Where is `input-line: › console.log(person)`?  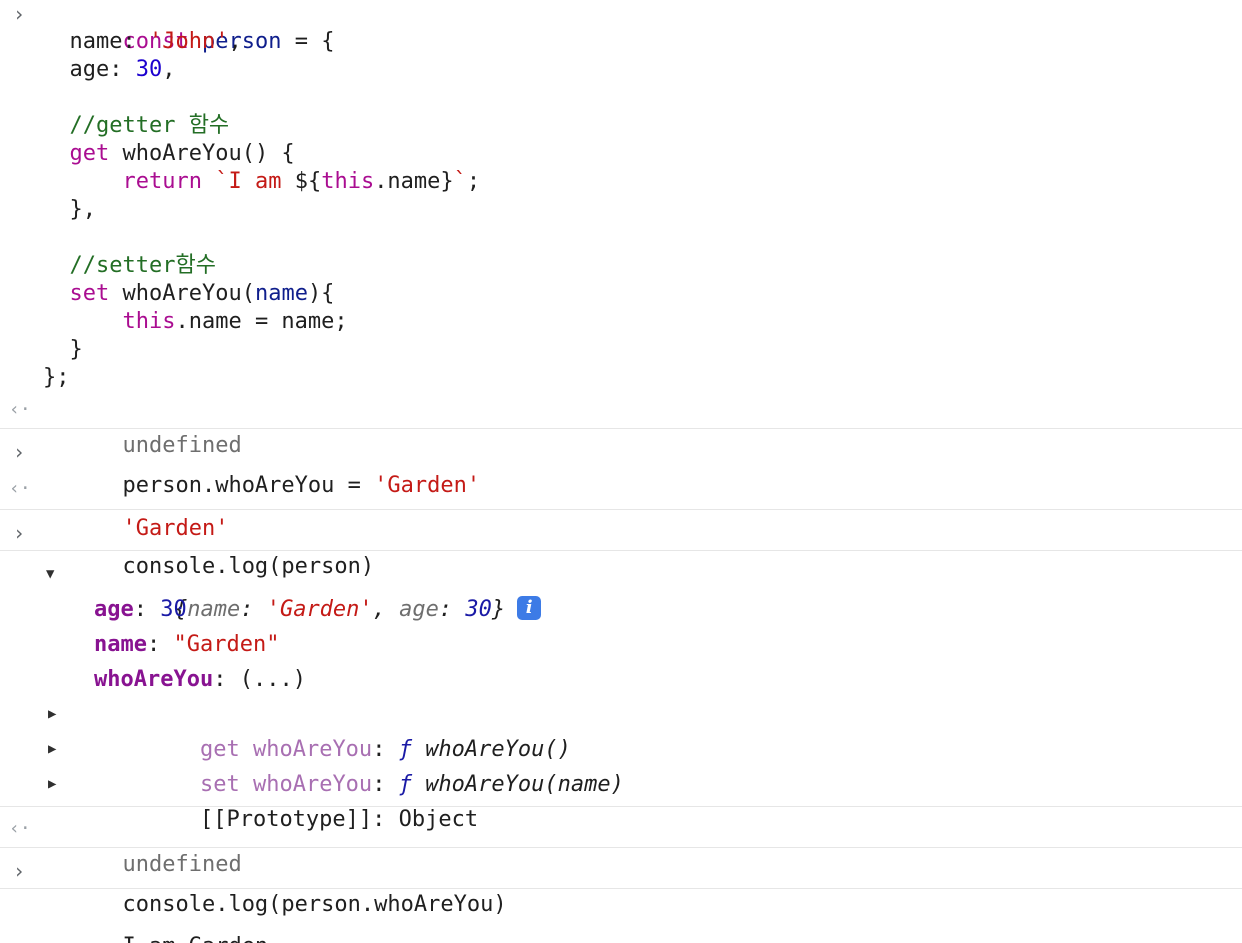
input-line: › console.log(person) is located at coordinates (621, 547).